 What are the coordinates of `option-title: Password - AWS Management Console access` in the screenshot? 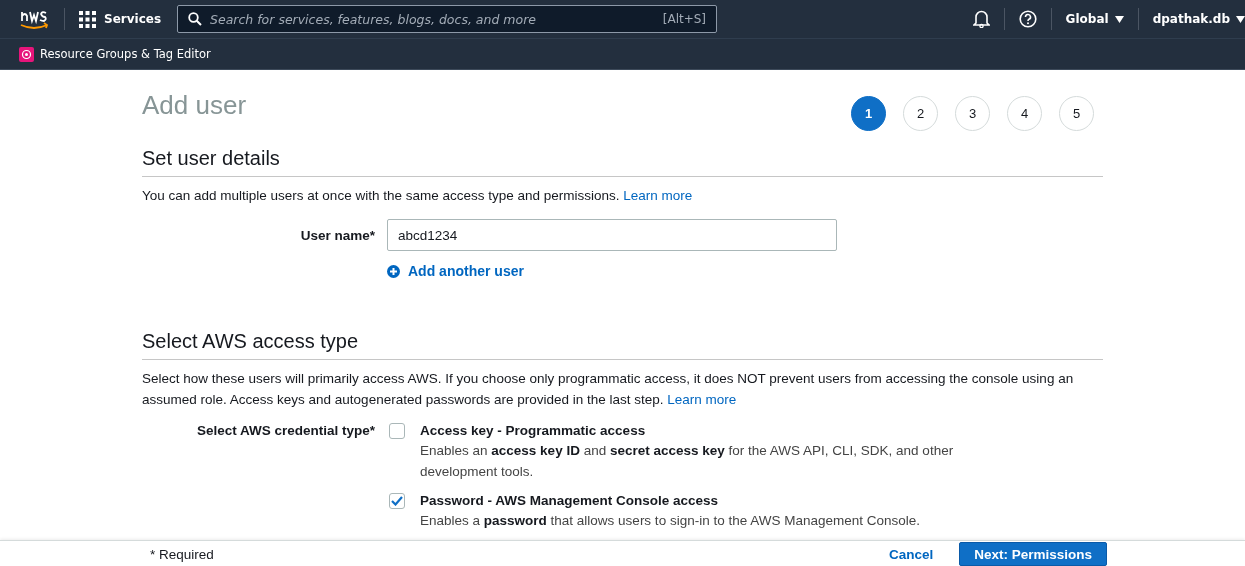 It's located at (570, 501).